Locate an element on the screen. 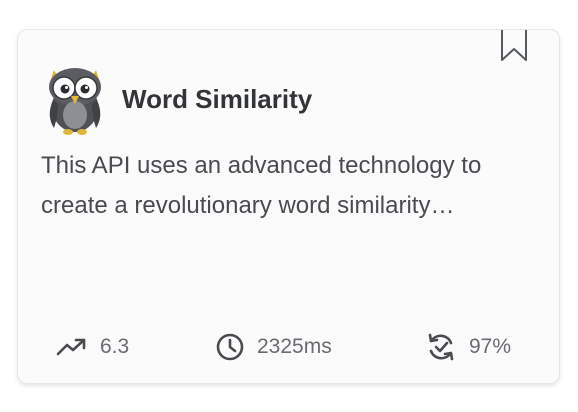  bookmark-icon is located at coordinates (514, 46).